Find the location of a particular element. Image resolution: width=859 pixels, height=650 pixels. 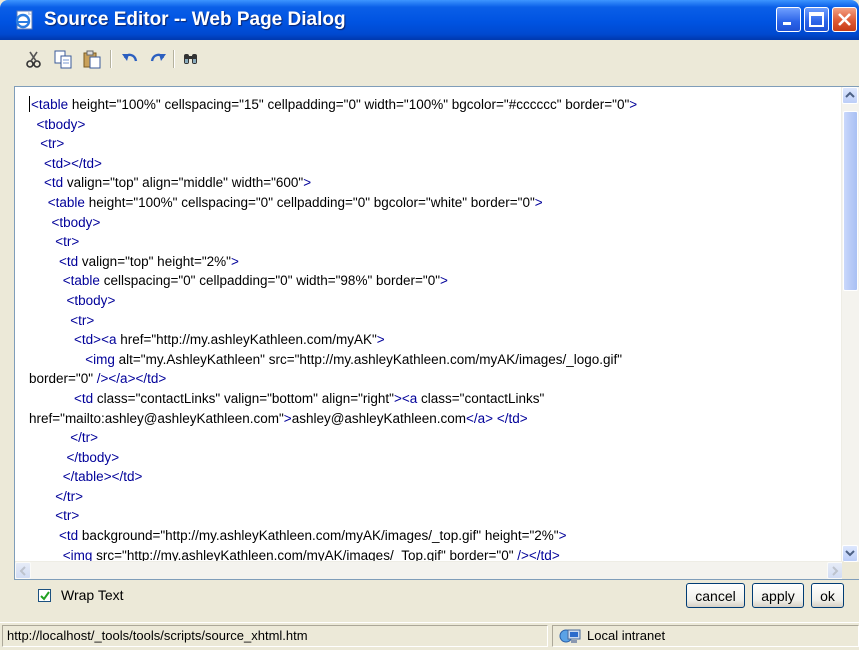

scroll-right-button is located at coordinates (835, 570).